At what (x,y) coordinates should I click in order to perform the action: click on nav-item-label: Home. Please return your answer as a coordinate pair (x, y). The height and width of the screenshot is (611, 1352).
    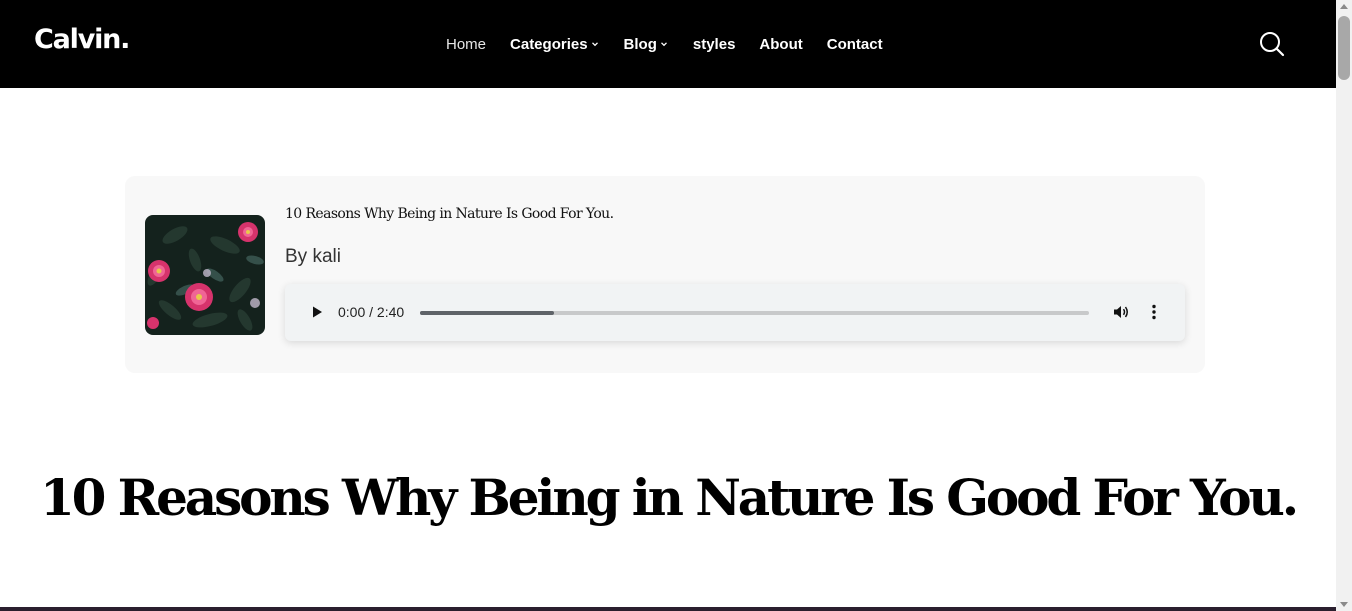
    Looking at the image, I should click on (466, 44).